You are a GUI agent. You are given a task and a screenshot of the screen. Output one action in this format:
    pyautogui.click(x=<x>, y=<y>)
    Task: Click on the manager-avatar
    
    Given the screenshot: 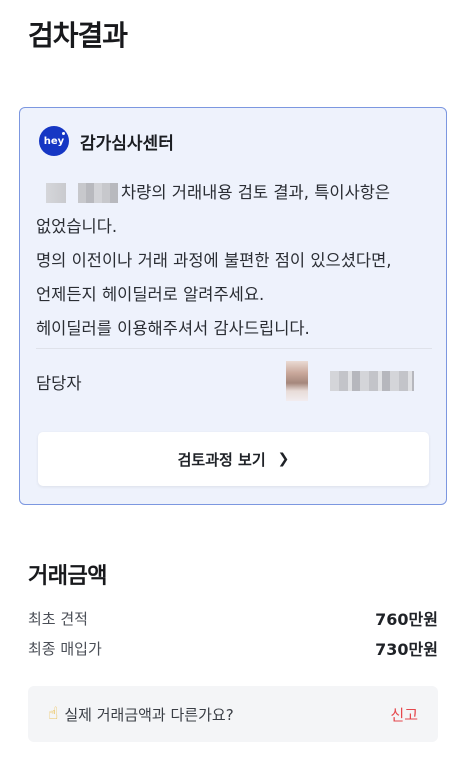 What is the action you would take?
    pyautogui.click(x=297, y=381)
    